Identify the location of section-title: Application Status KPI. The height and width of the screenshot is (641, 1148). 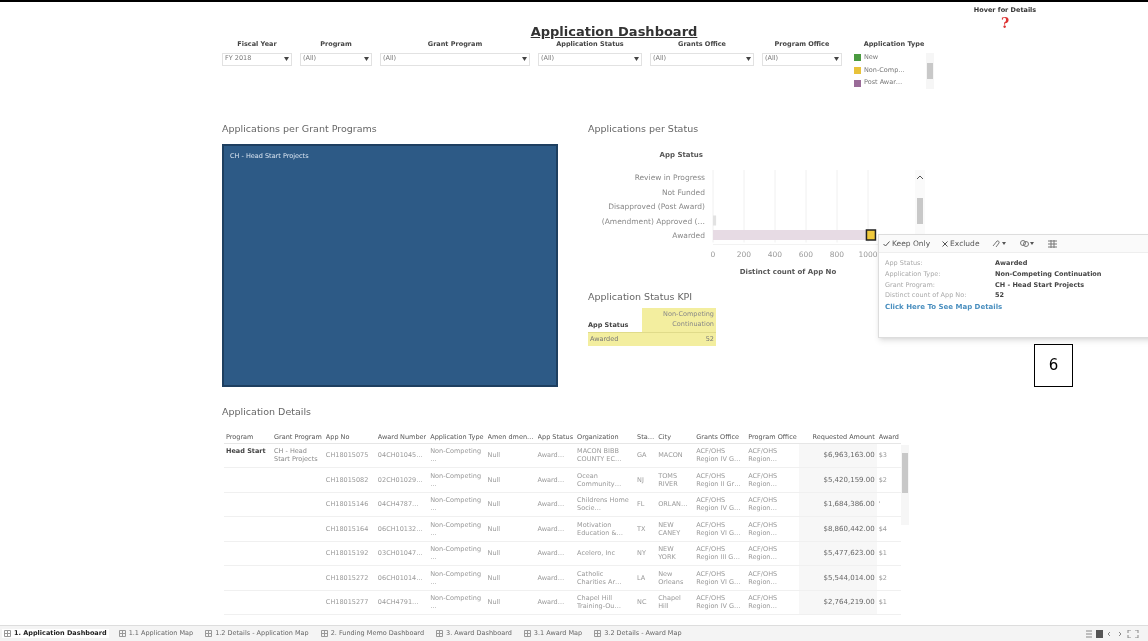
(640, 297).